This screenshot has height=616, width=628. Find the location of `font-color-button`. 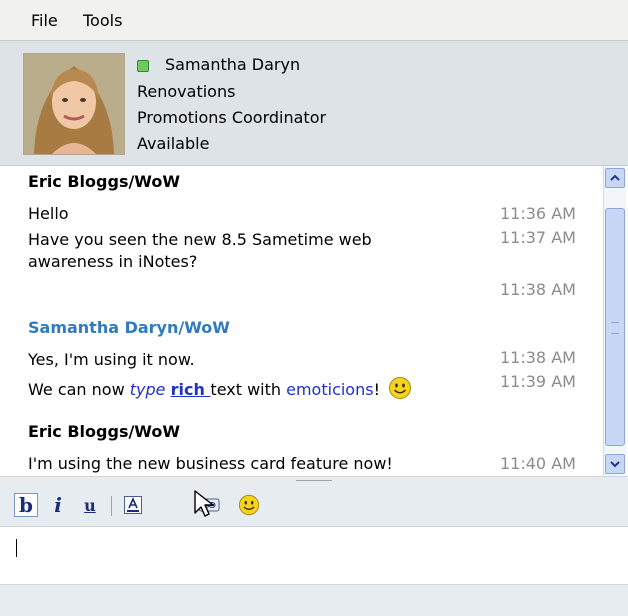

font-color-button is located at coordinates (133, 505).